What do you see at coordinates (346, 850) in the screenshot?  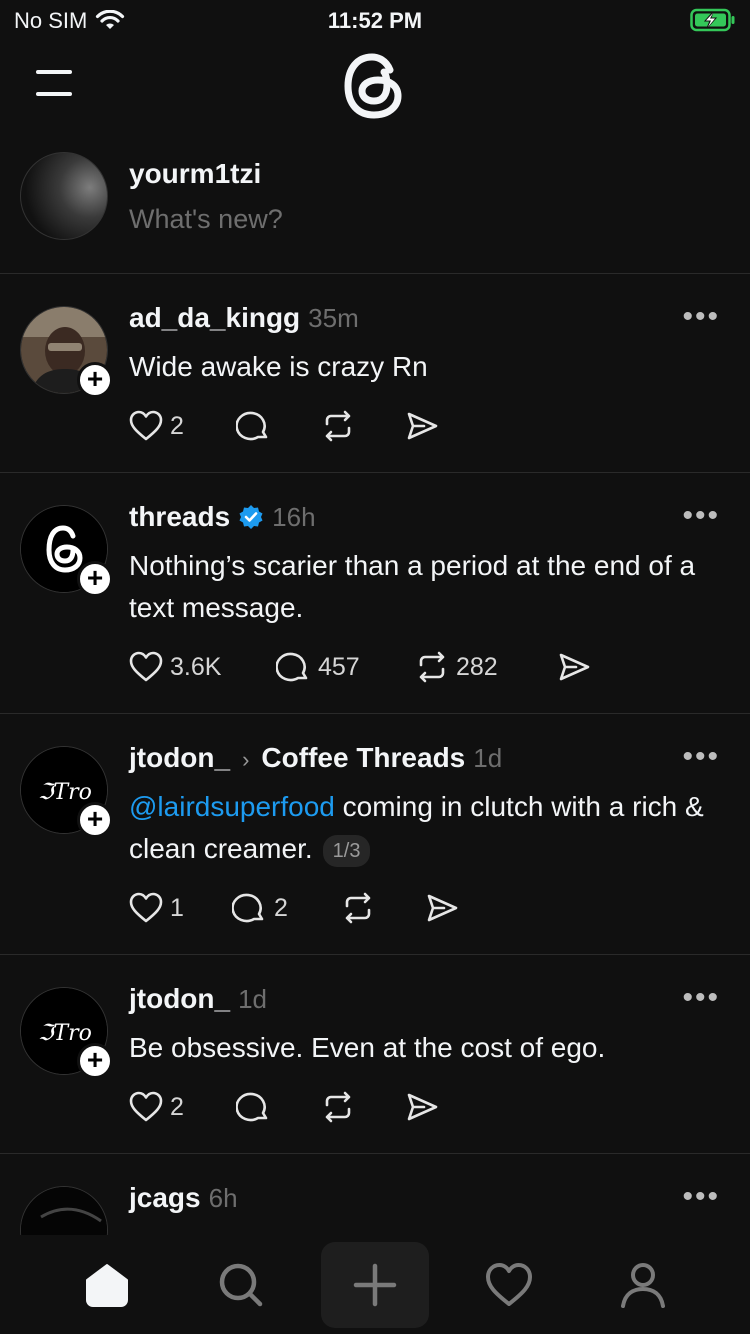 I see `media-pager-badge: 1/3` at bounding box center [346, 850].